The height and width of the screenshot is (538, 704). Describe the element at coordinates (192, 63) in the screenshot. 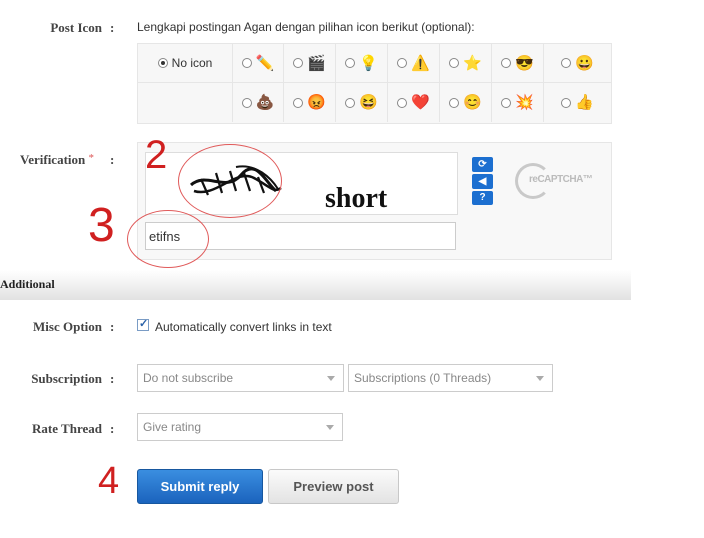

I see `no-icon-label: No icon` at that location.